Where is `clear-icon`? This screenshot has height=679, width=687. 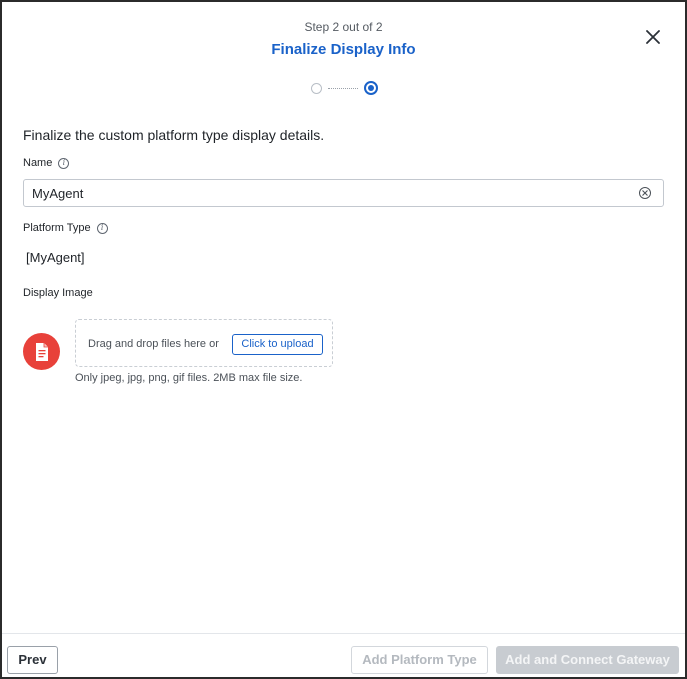
clear-icon is located at coordinates (645, 193).